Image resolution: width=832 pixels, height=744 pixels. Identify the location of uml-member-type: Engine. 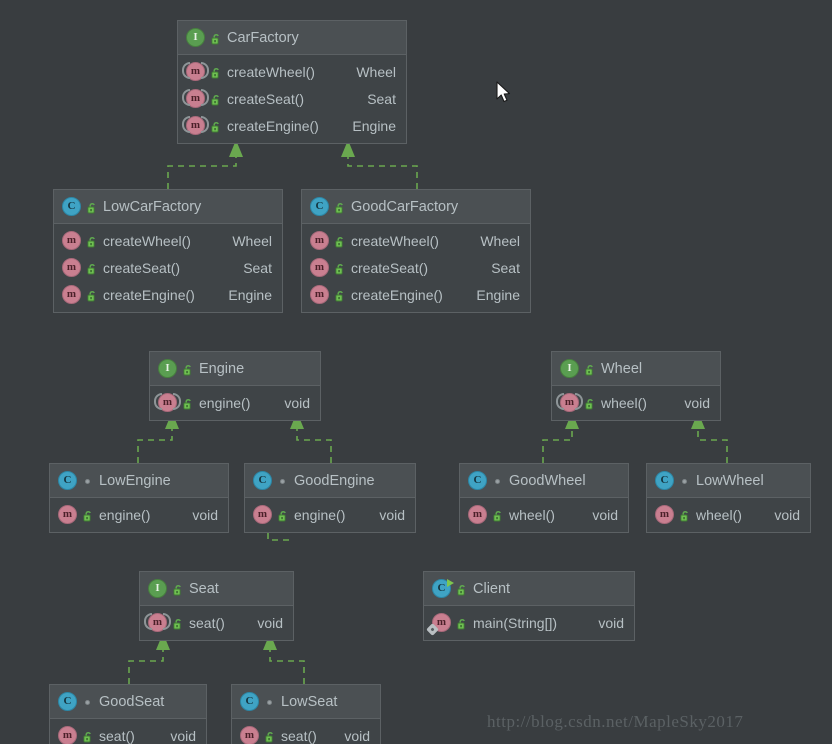
(250, 294).